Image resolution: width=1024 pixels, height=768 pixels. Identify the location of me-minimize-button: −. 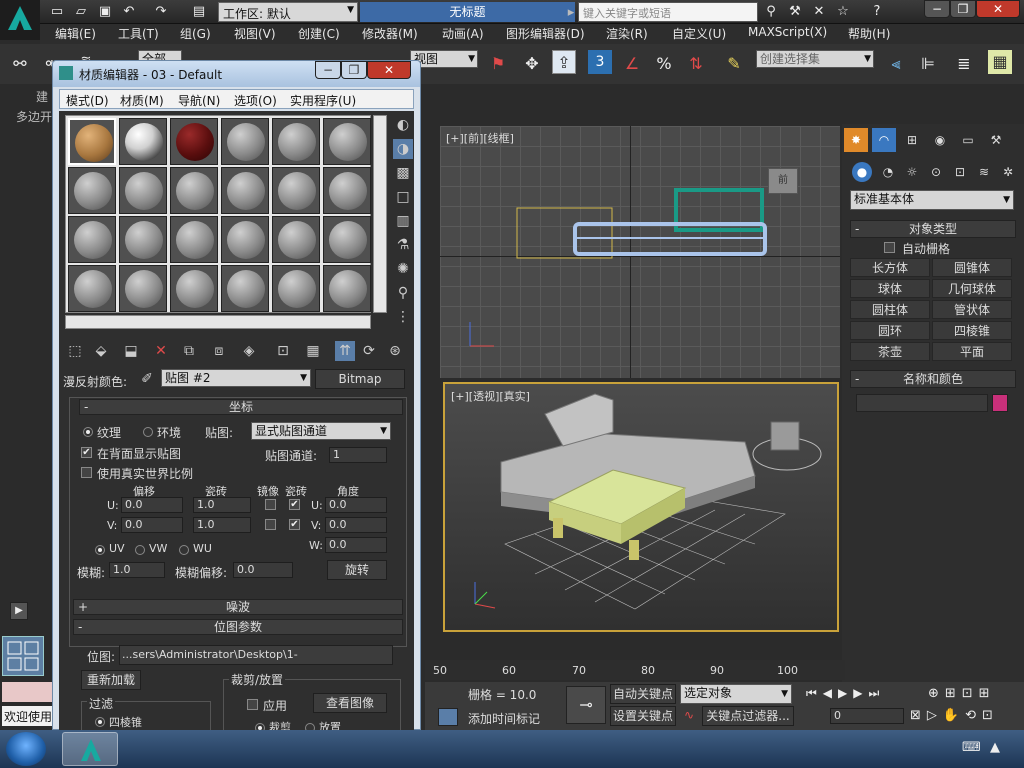
(328, 70).